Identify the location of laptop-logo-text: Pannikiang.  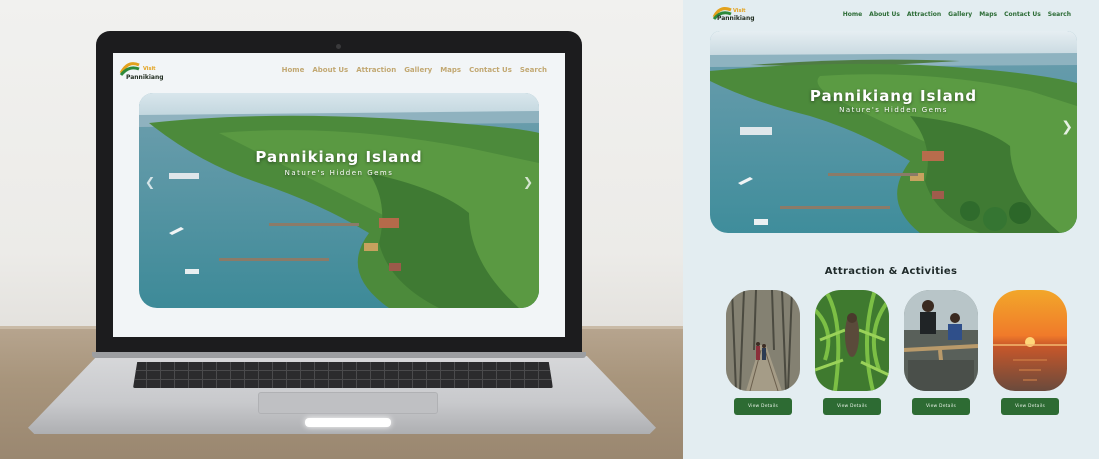
(144, 77).